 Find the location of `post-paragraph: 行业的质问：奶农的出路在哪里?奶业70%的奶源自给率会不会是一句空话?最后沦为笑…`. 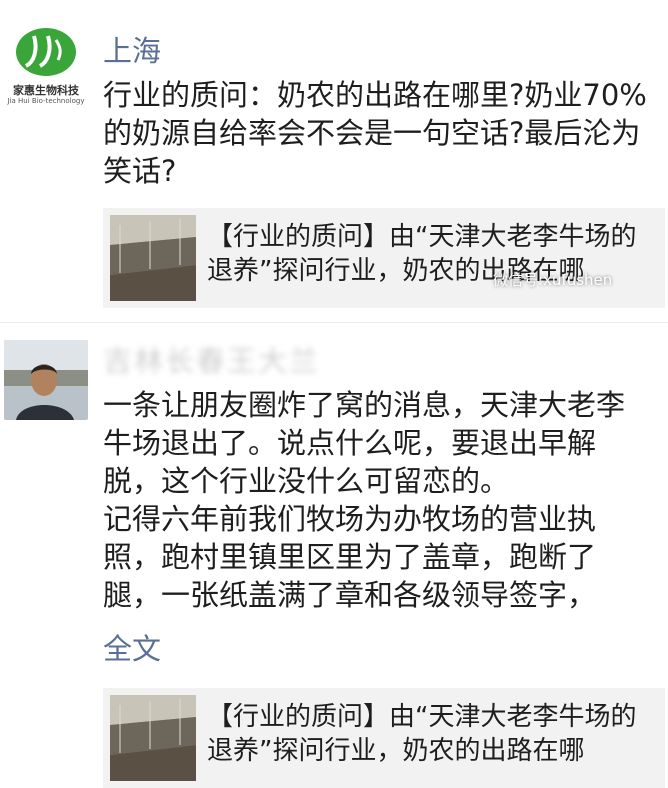

post-paragraph: 行业的质问：奶农的出路在哪里?奶业70%的奶源自给率会不会是一句空话?最后沦为笑… is located at coordinates (375, 133).